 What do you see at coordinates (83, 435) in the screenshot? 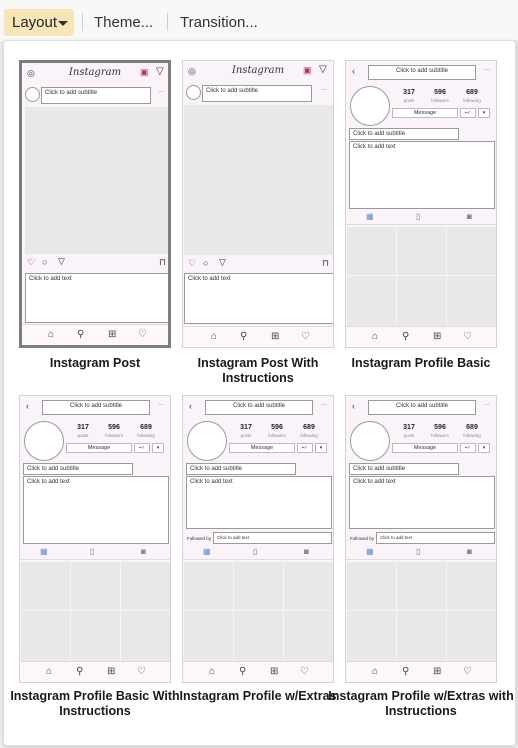
I see `posts-label: posts` at bounding box center [83, 435].